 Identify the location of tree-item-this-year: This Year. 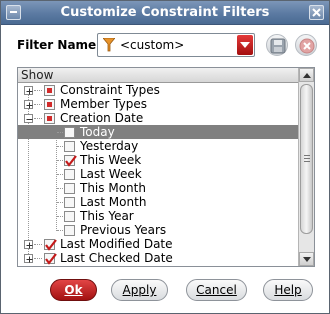
(158, 216).